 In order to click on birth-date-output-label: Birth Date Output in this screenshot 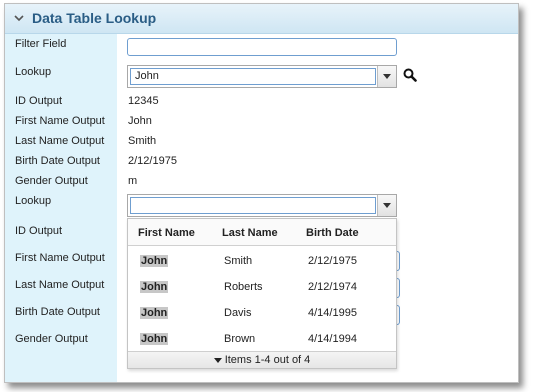, I will do `click(57, 161)`.